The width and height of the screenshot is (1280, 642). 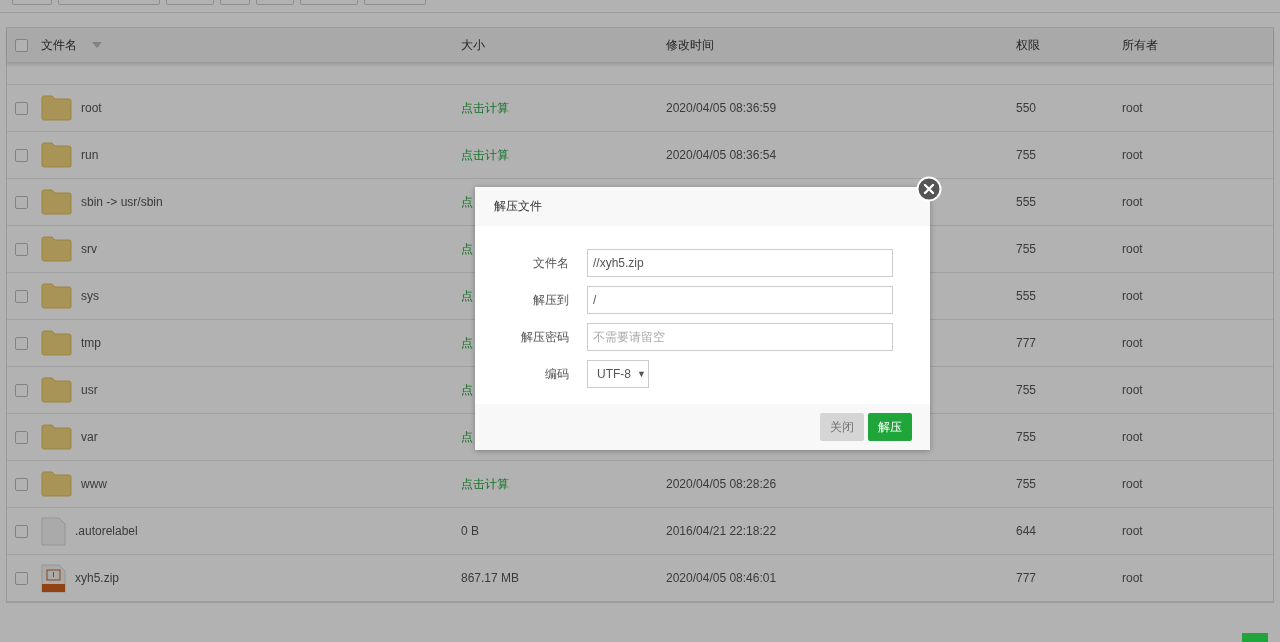 I want to click on file-name: var, so click(x=89, y=437).